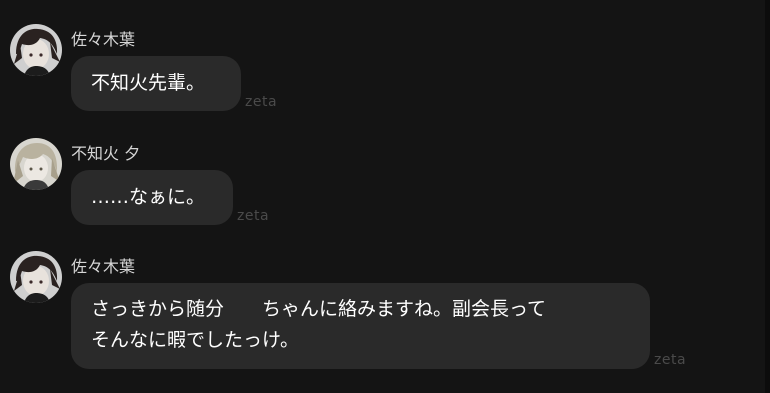  Describe the element at coordinates (148, 83) in the screenshot. I see `message-text: 不知火先輩。` at that location.